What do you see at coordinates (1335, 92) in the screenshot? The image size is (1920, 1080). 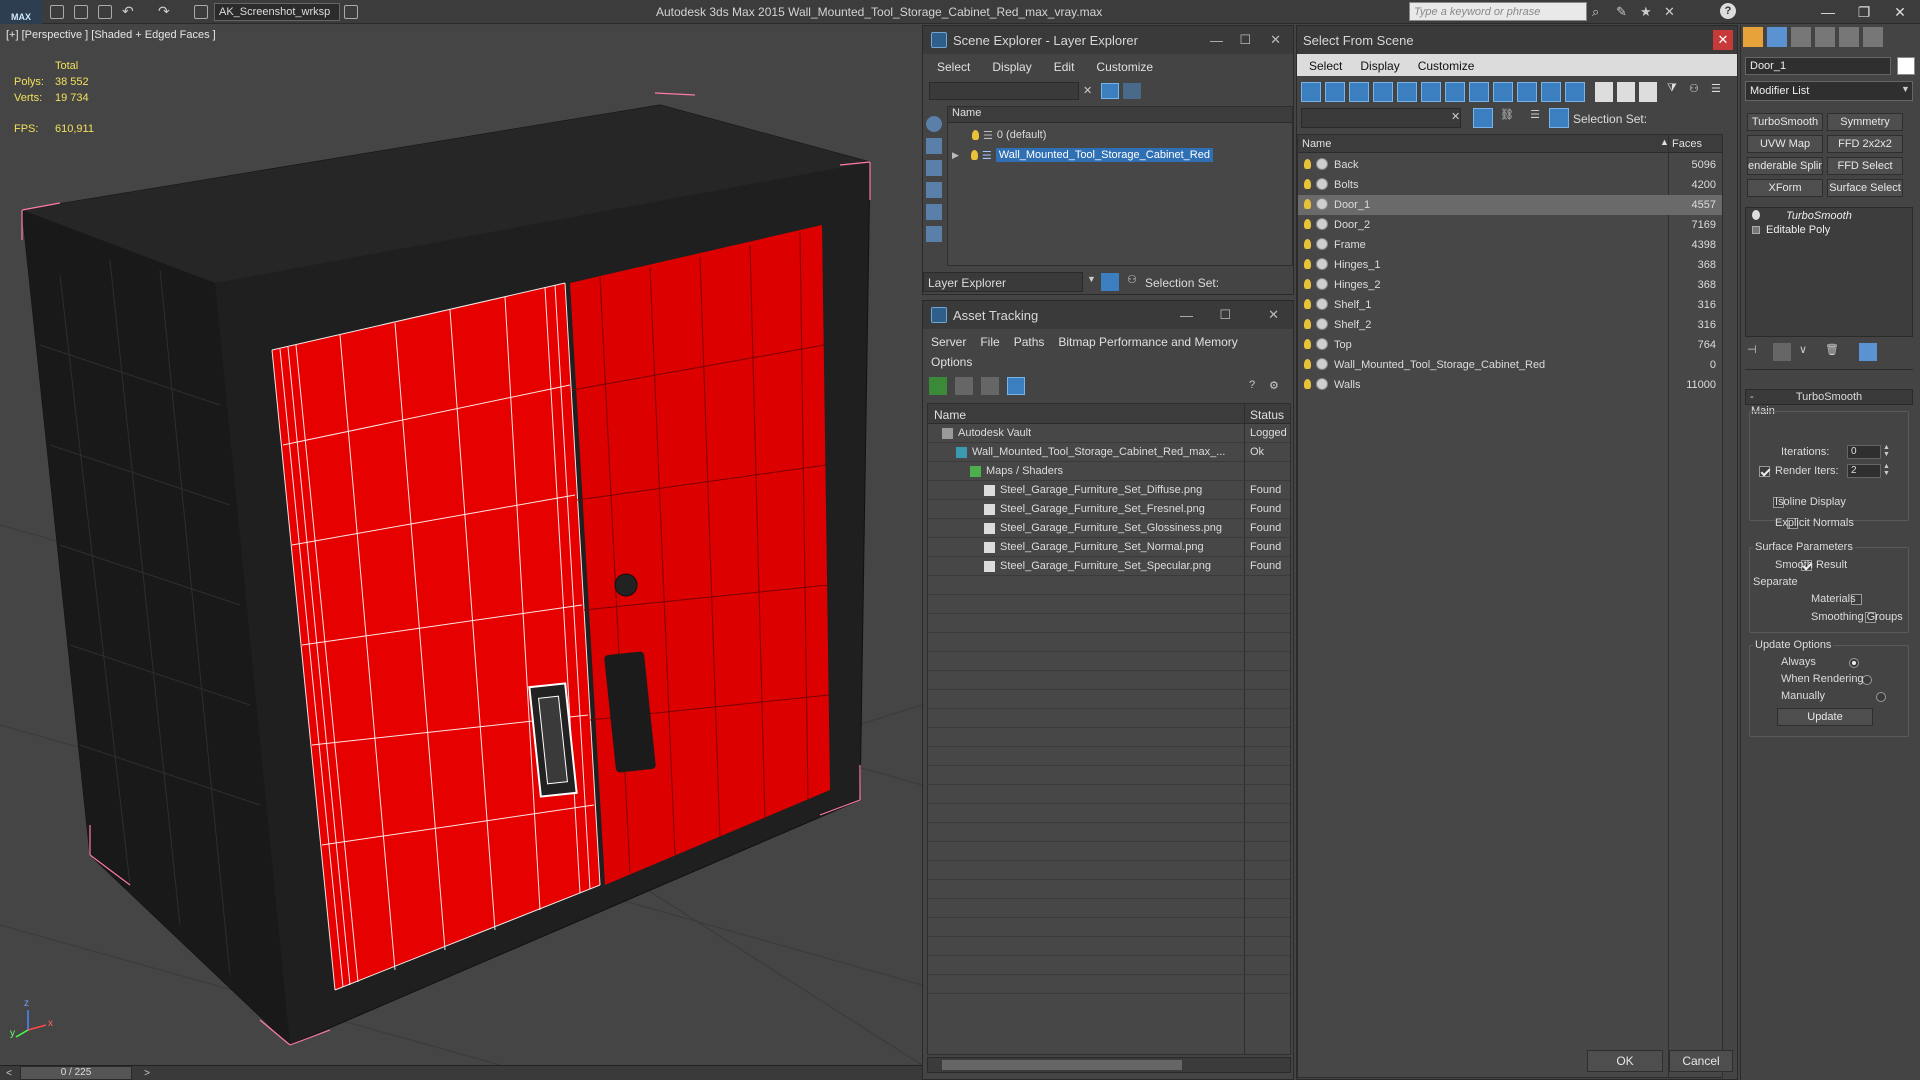 I see `filter-shapes-icon` at bounding box center [1335, 92].